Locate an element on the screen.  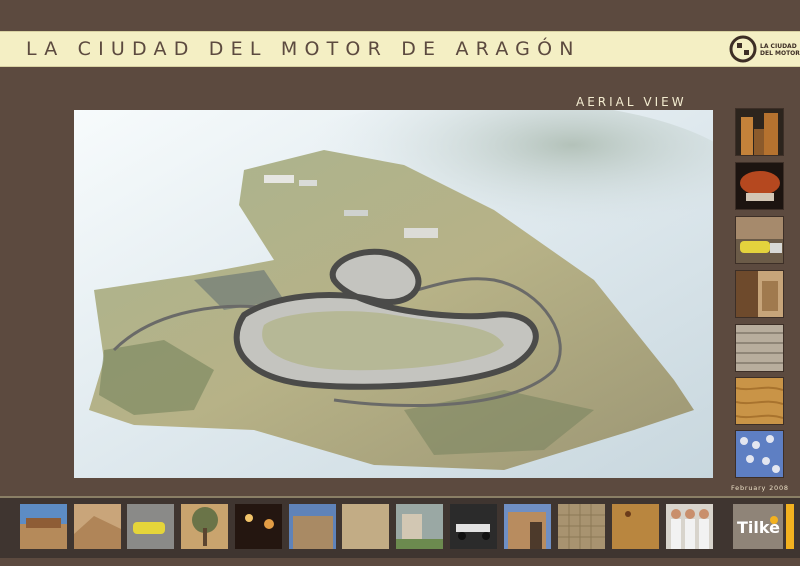
sand-texture-icon is located at coordinates (365, 526).